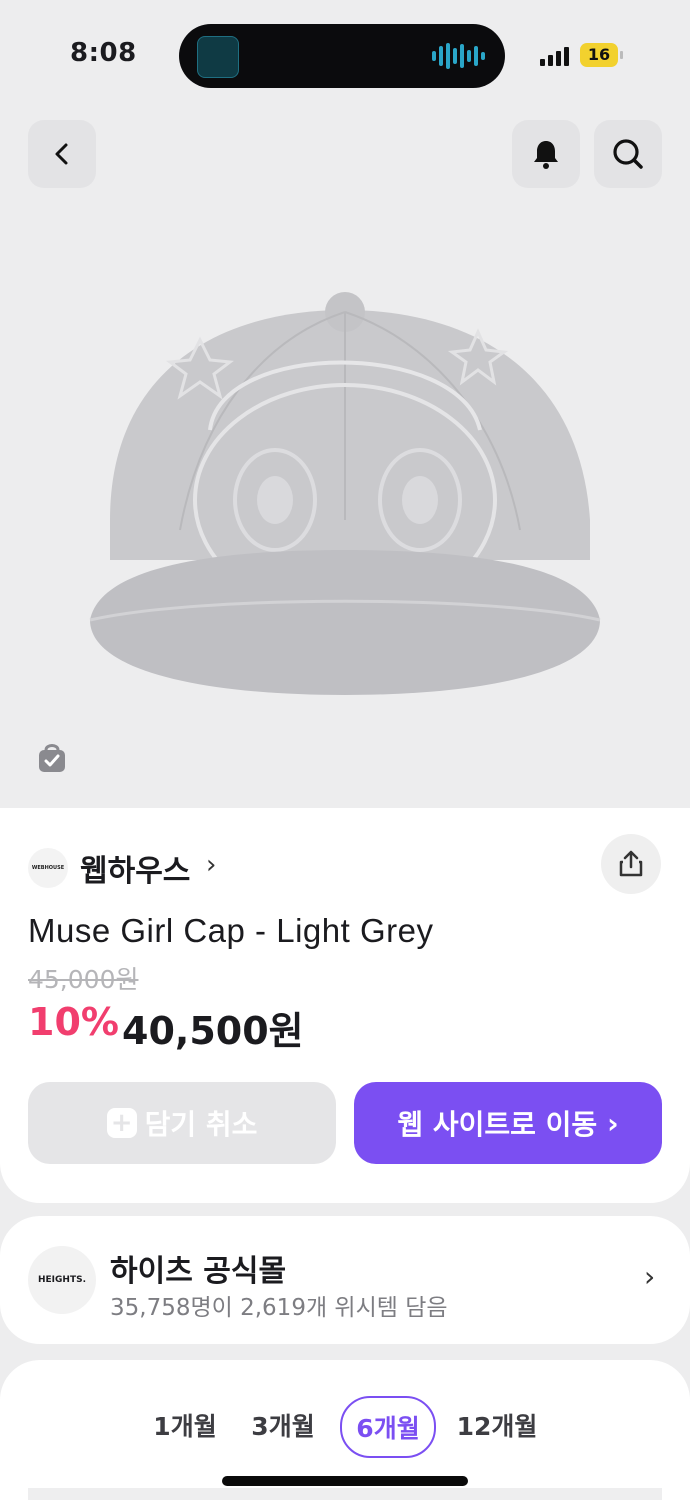 The height and width of the screenshot is (1500, 690). What do you see at coordinates (497, 1425) in the screenshot?
I see `tab-12-months: 12개월` at bounding box center [497, 1425].